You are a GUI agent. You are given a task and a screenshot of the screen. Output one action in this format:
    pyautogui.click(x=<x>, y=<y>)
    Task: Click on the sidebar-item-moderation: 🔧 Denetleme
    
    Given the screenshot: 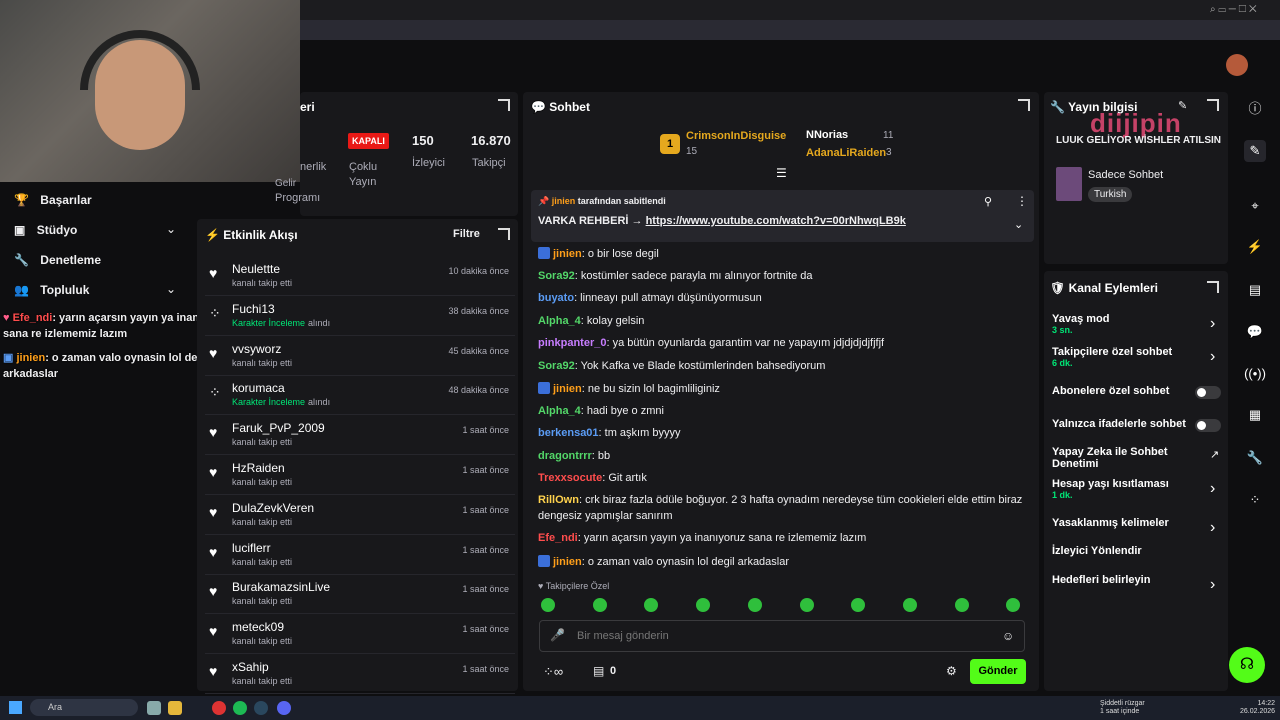 What is the action you would take?
    pyautogui.click(x=57, y=260)
    